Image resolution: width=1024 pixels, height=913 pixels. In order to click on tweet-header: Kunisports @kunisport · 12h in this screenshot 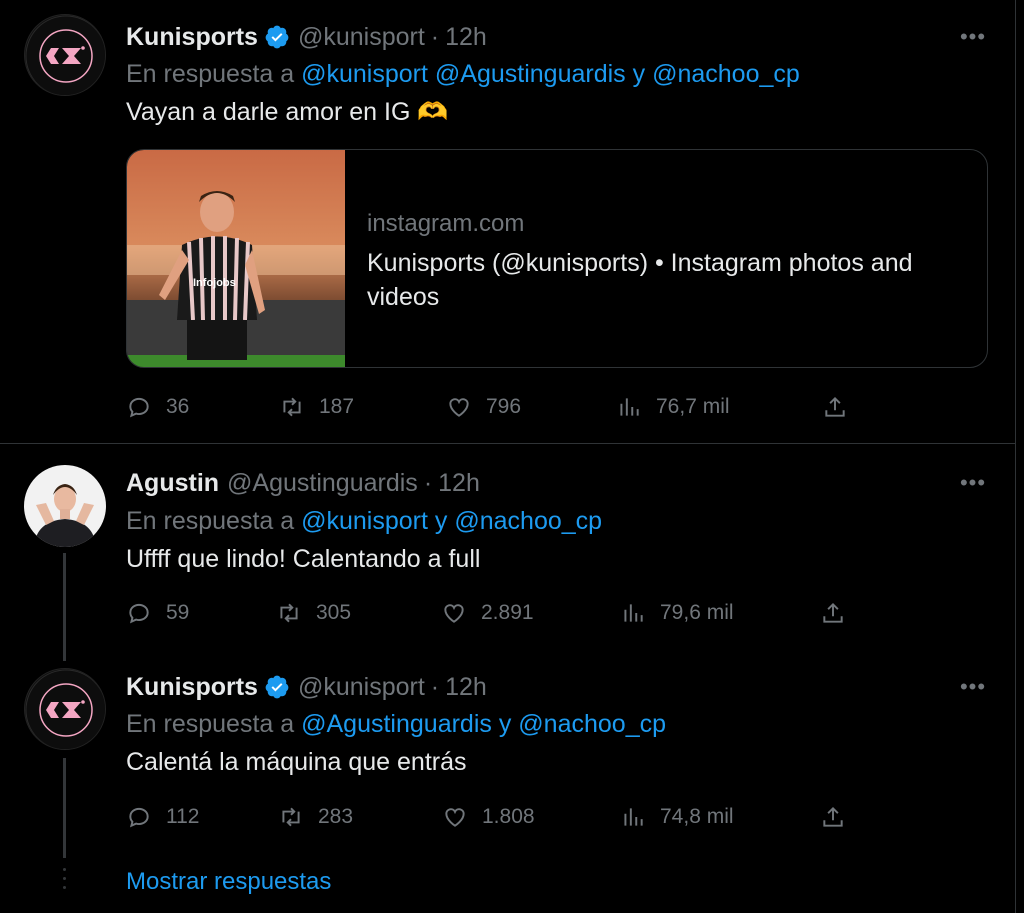, I will do `click(306, 687)`.